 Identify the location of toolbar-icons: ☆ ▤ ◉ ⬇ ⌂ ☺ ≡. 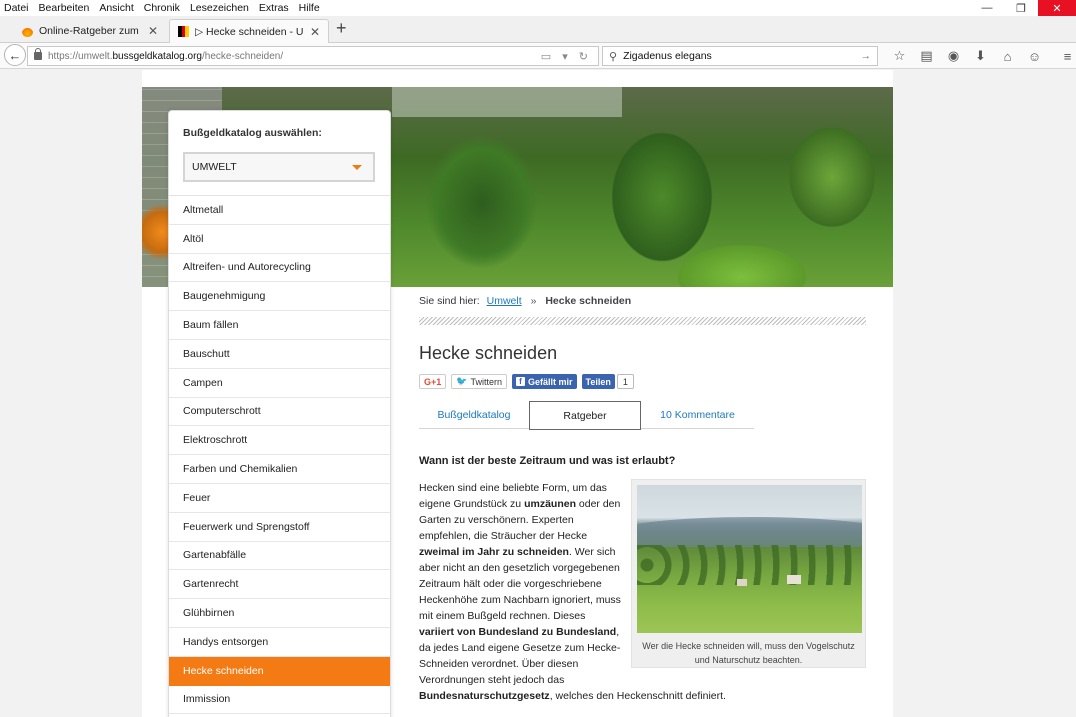
(981, 56).